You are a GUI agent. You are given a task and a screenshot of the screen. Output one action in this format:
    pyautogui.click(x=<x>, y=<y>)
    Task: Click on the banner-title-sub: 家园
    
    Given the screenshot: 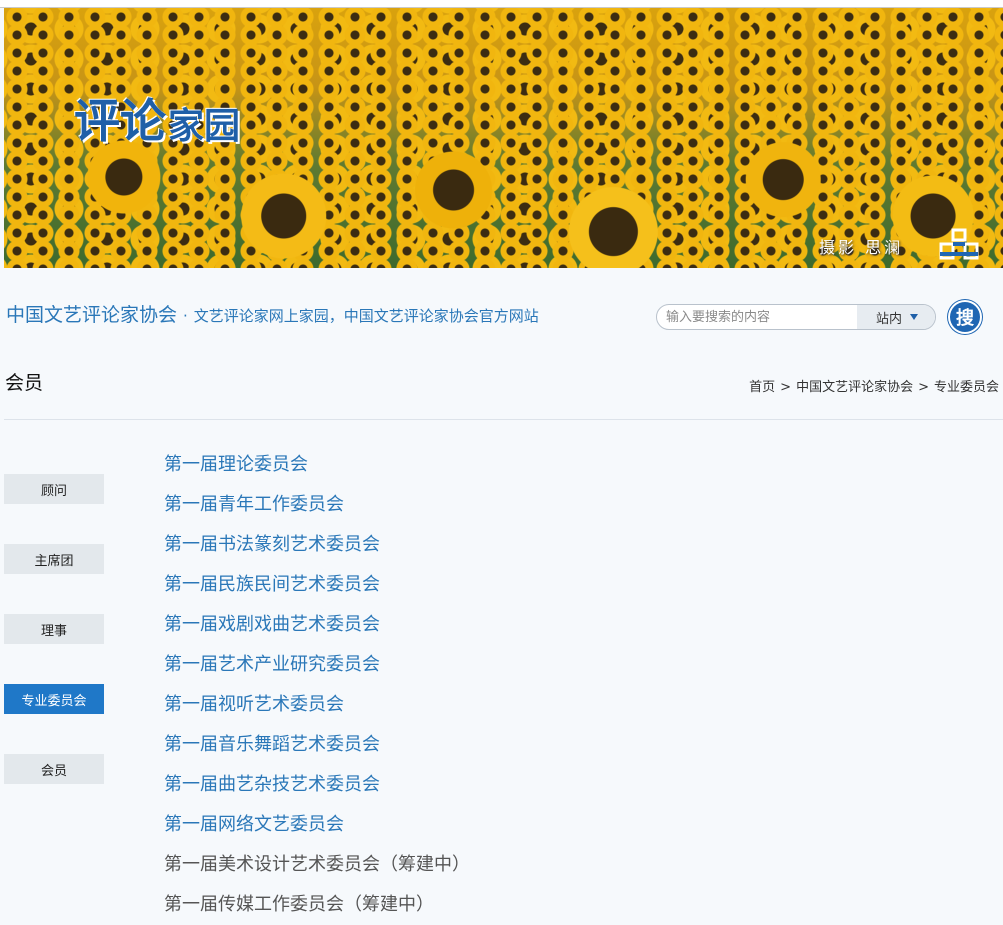 What is the action you would take?
    pyautogui.click(x=204, y=126)
    